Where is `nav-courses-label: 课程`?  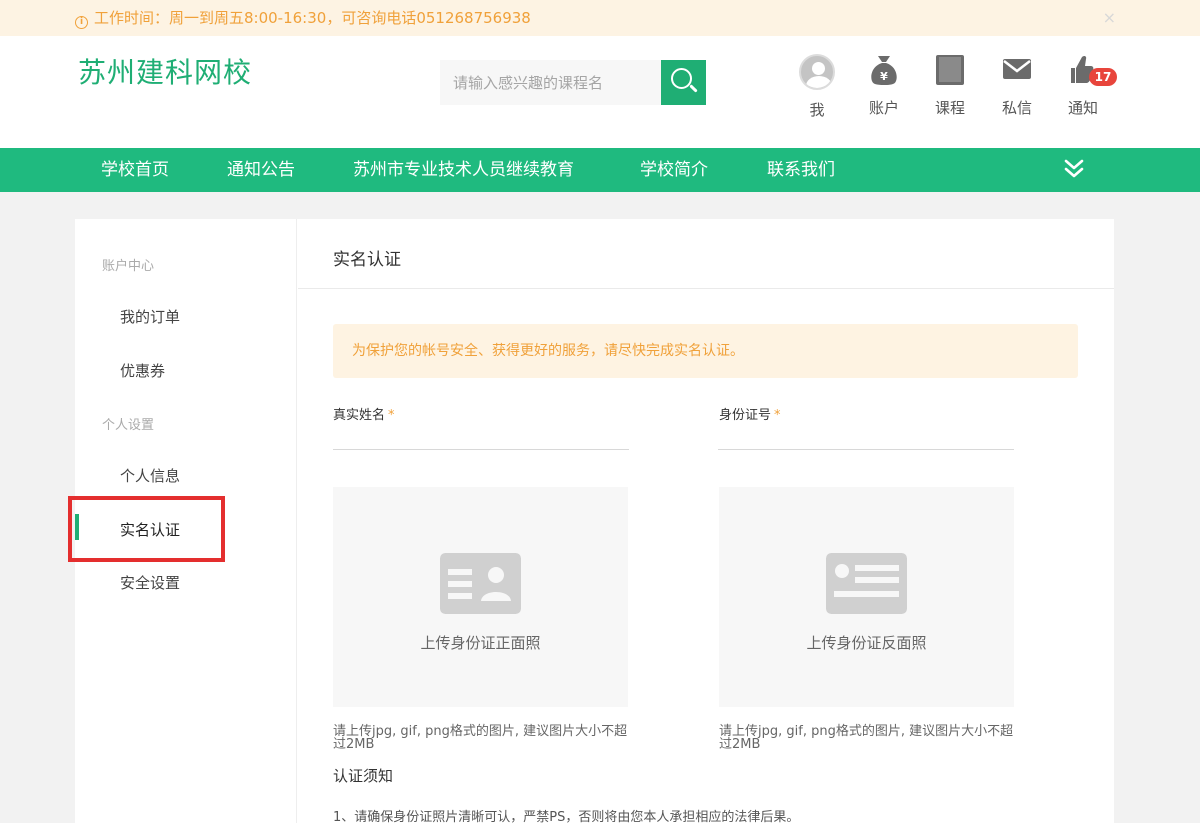 nav-courses-label: 课程 is located at coordinates (949, 108).